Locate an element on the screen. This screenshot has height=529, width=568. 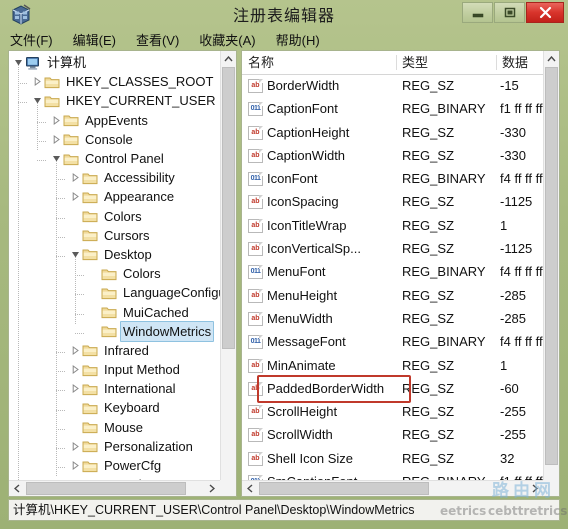
tree-horizontal-scrollbar is located at coordinates (114, 488).